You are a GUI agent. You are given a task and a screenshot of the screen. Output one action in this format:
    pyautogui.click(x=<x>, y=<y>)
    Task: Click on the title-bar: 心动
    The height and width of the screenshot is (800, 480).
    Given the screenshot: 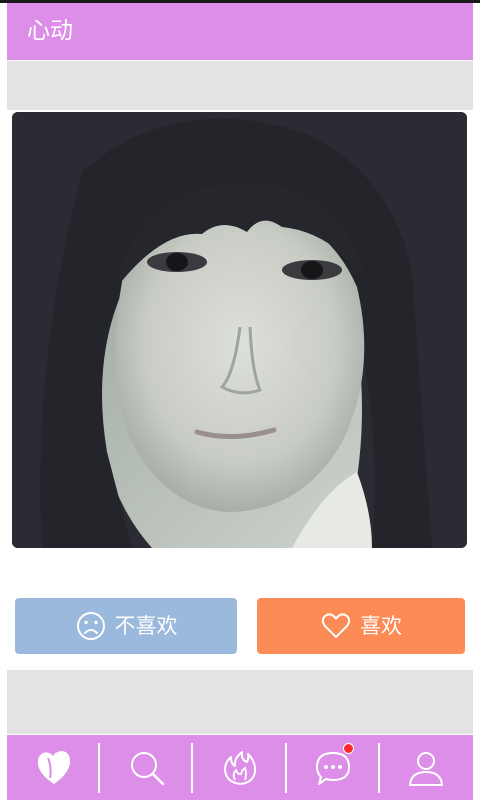 What is the action you would take?
    pyautogui.click(x=240, y=31)
    